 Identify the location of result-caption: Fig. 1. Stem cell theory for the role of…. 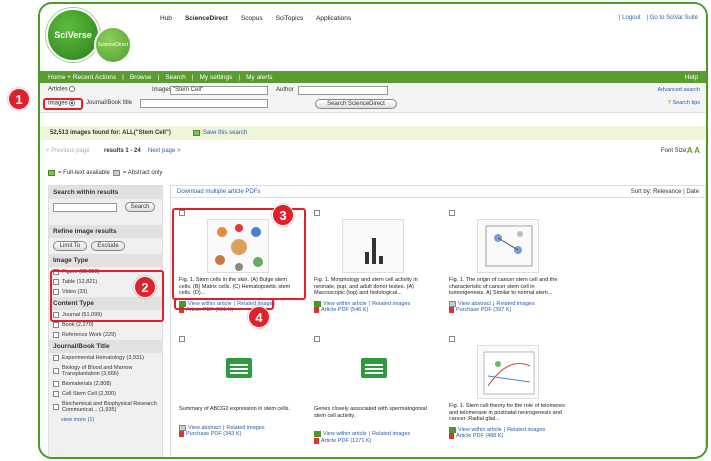
(507, 412).